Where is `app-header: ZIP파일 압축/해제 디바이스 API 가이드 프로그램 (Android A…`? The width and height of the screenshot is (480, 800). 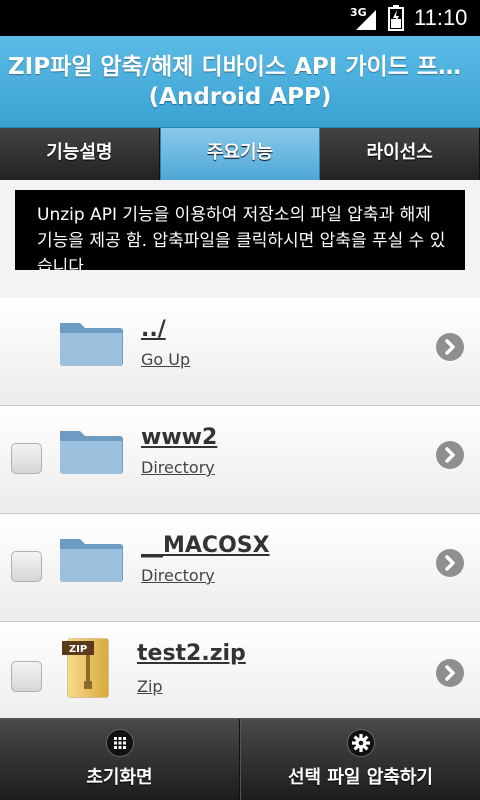 app-header: ZIP파일 압축/해제 디바이스 API 가이드 프로그램 (Android A… is located at coordinates (240, 82).